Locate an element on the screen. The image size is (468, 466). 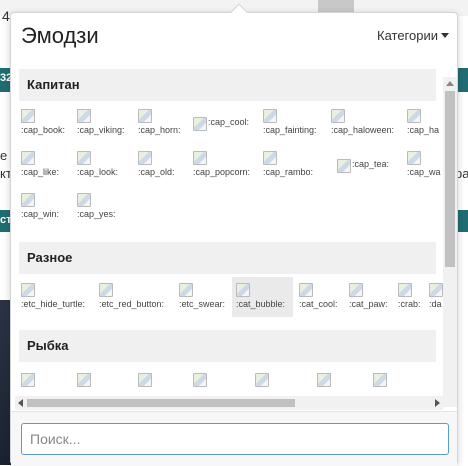
emoji-item: :cap_old: is located at coordinates (156, 167).